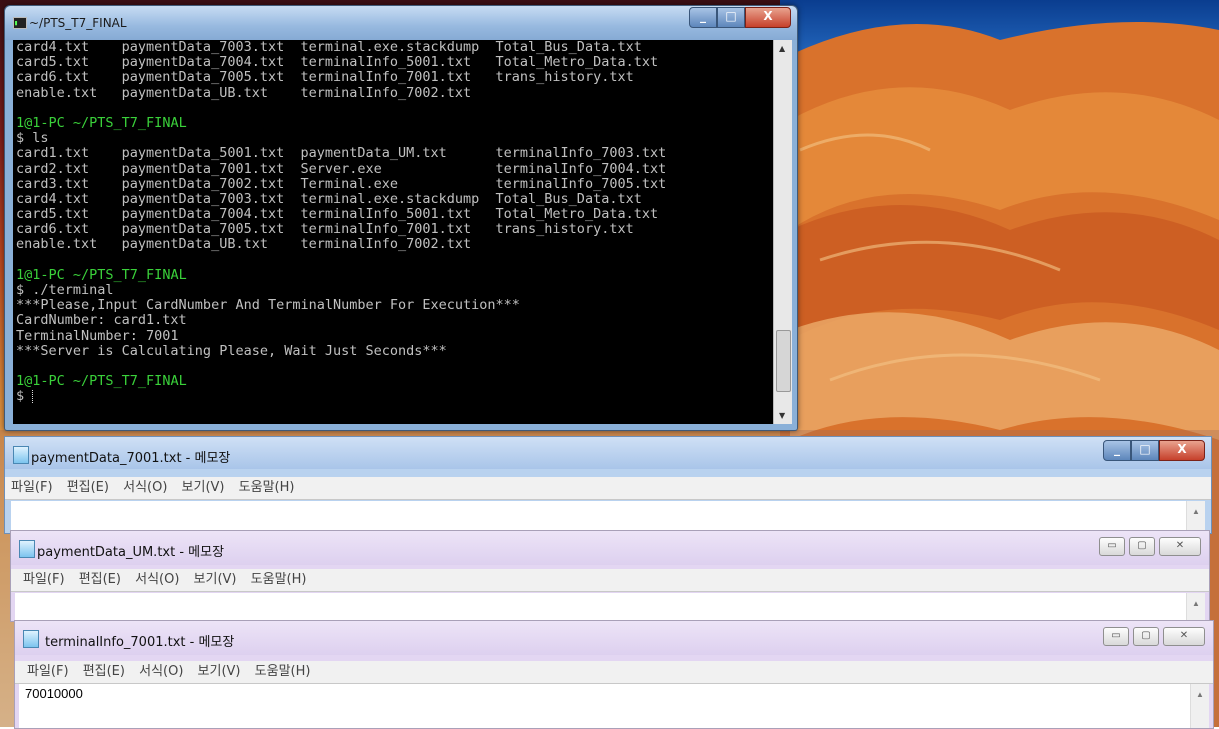 The image size is (1219, 729). I want to click on terminal-line: CardNumber: card1.txt, so click(101, 320).